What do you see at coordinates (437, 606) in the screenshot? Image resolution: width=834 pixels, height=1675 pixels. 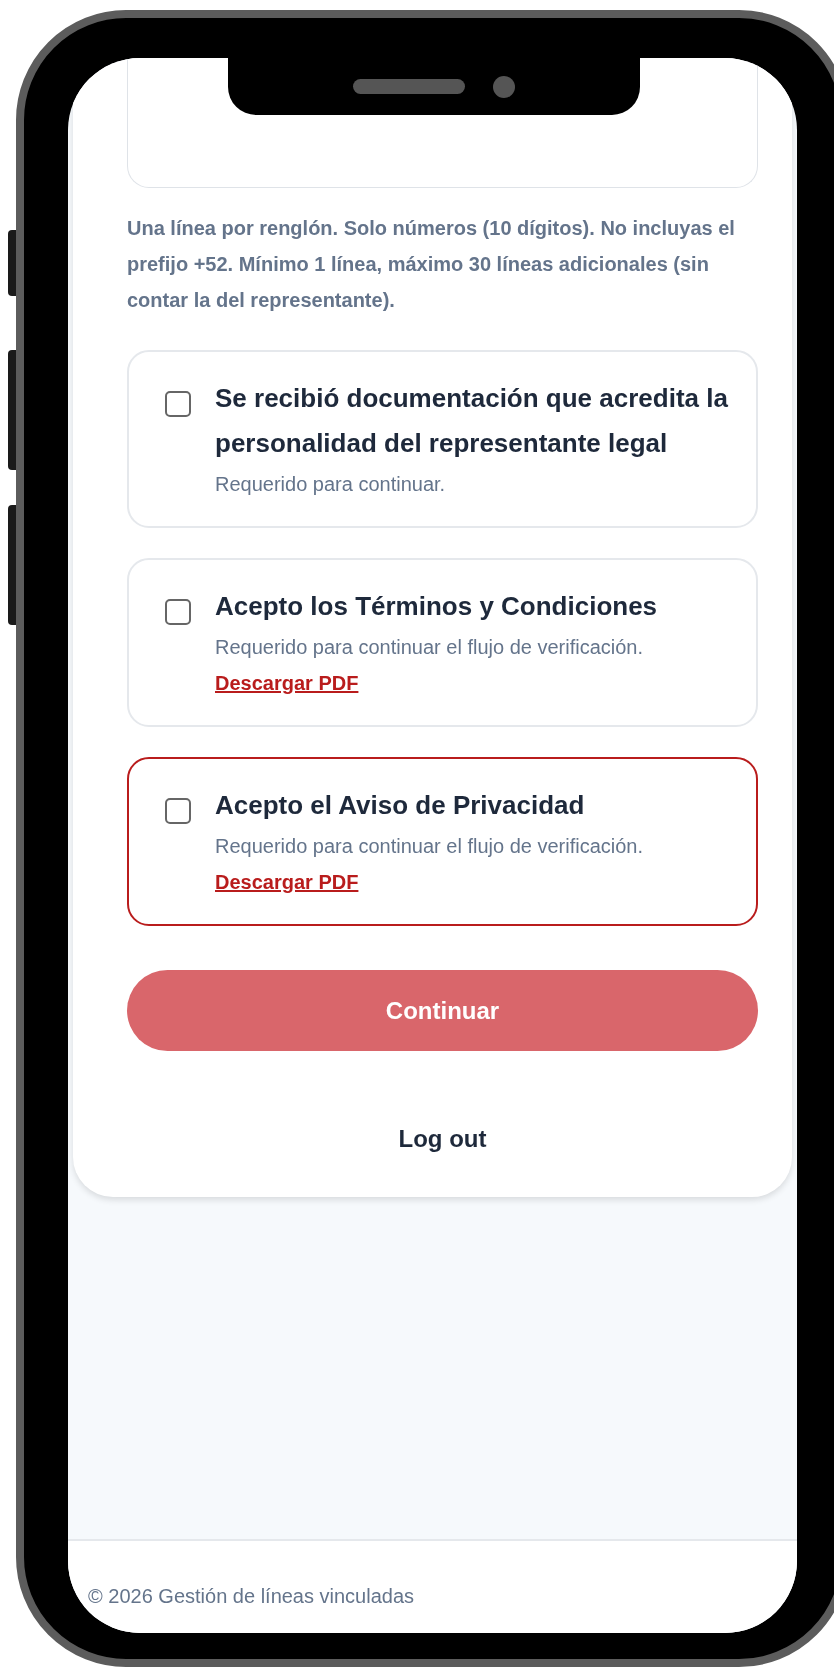 I see `consent-title: Acepto los Términos y Condiciones` at bounding box center [437, 606].